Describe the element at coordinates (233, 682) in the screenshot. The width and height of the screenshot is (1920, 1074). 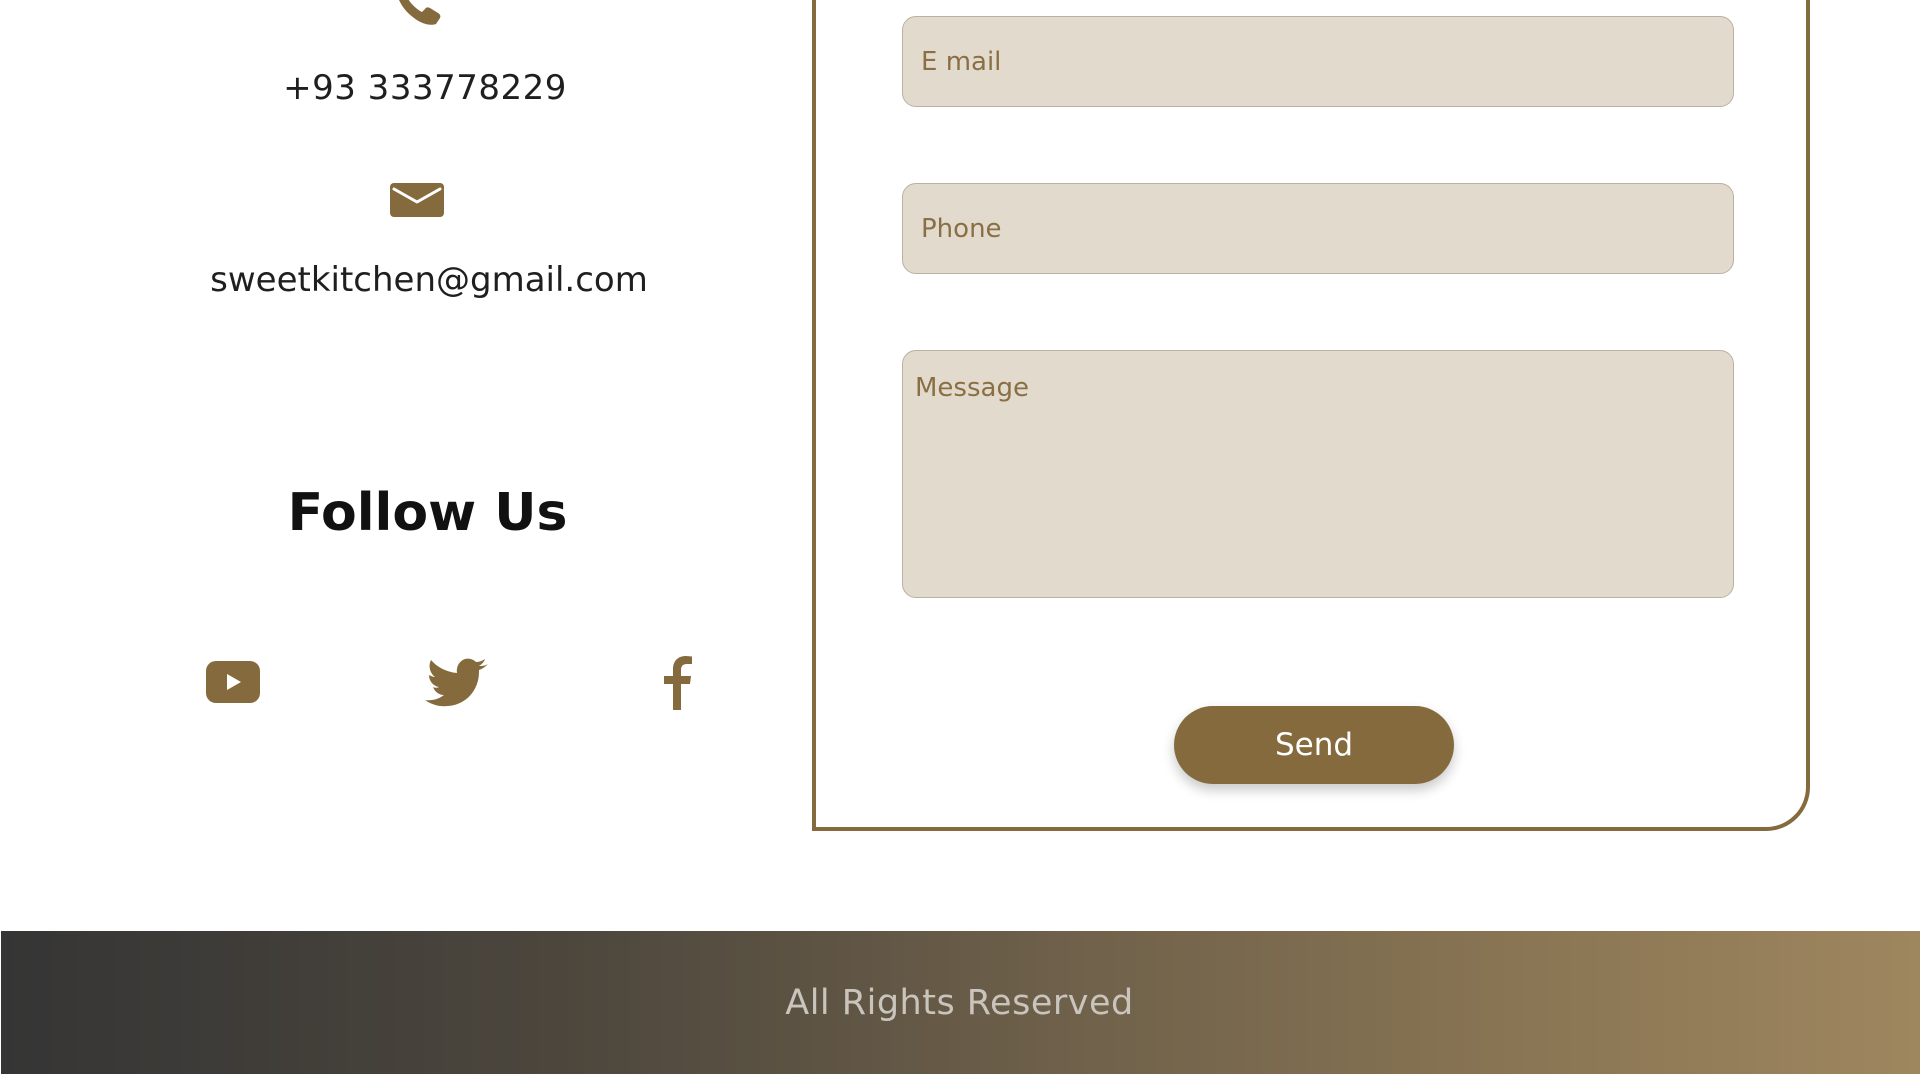
I see `youtube-icon` at that location.